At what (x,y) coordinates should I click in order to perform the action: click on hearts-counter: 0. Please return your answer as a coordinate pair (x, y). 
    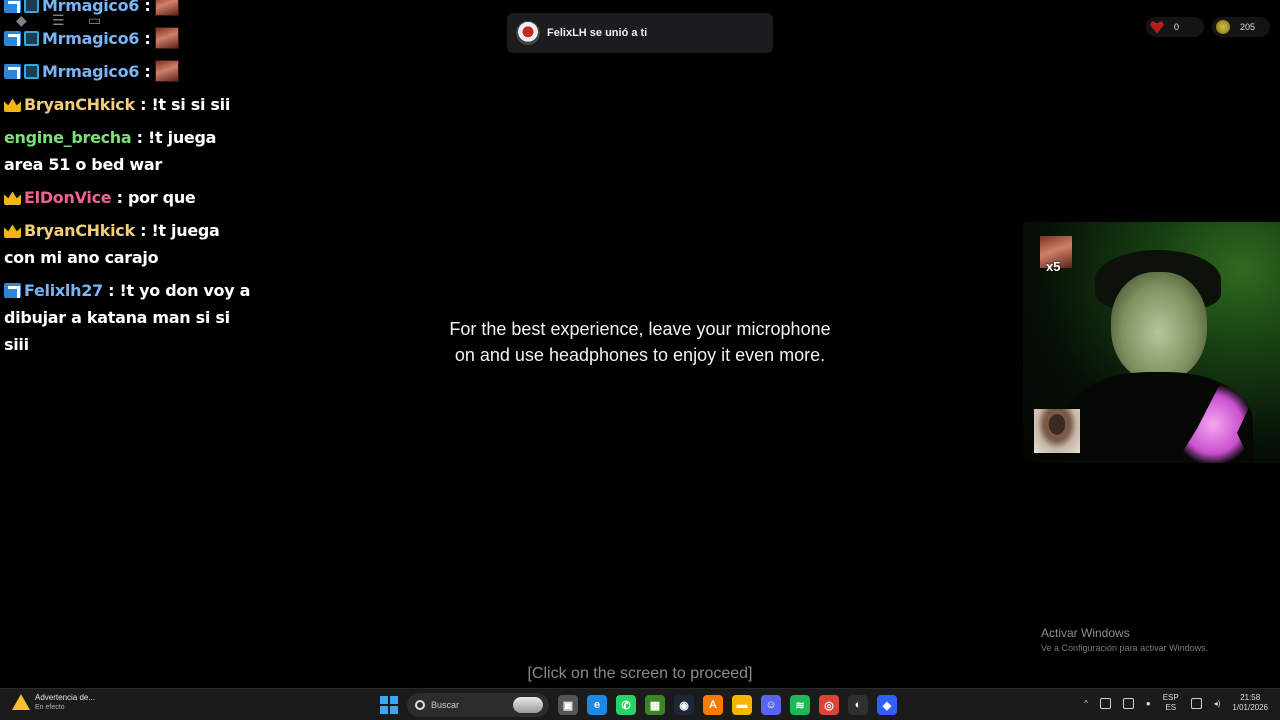
    Looking at the image, I should click on (1175, 27).